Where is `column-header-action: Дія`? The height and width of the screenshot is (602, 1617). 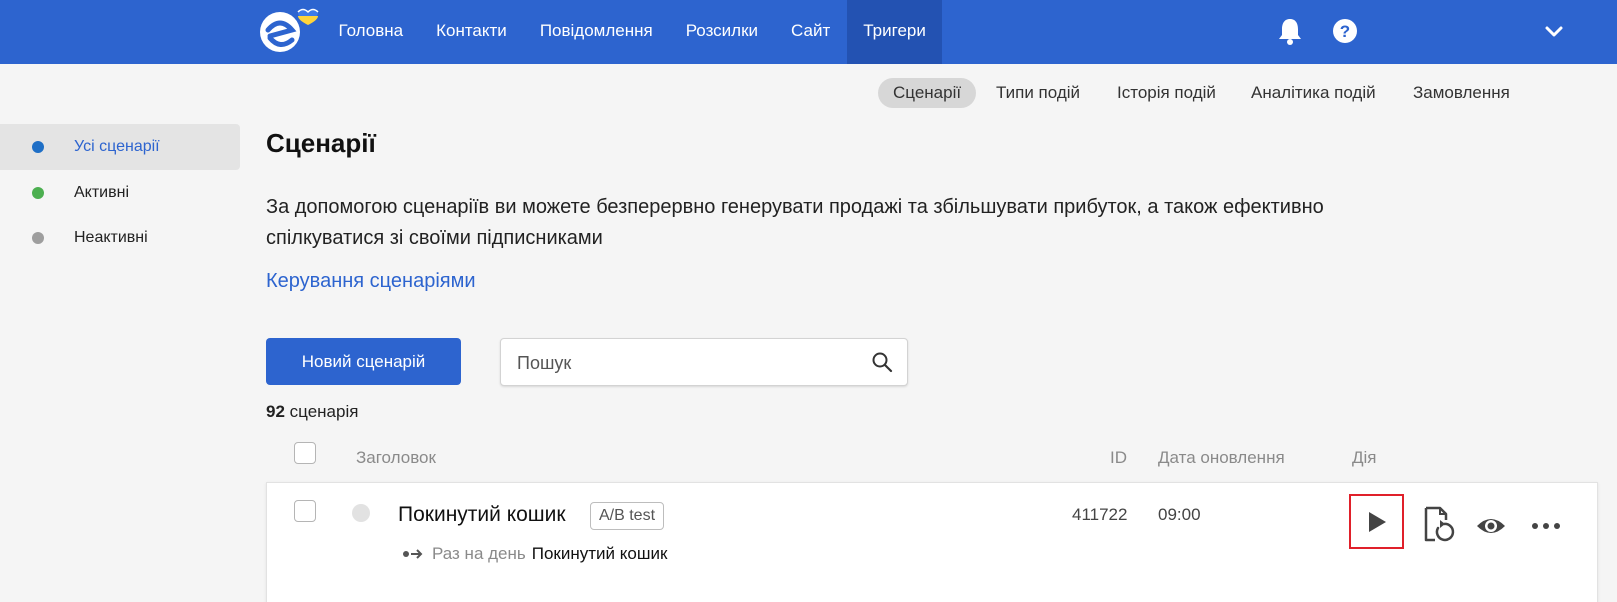
column-header-action: Дія is located at coordinates (1364, 457).